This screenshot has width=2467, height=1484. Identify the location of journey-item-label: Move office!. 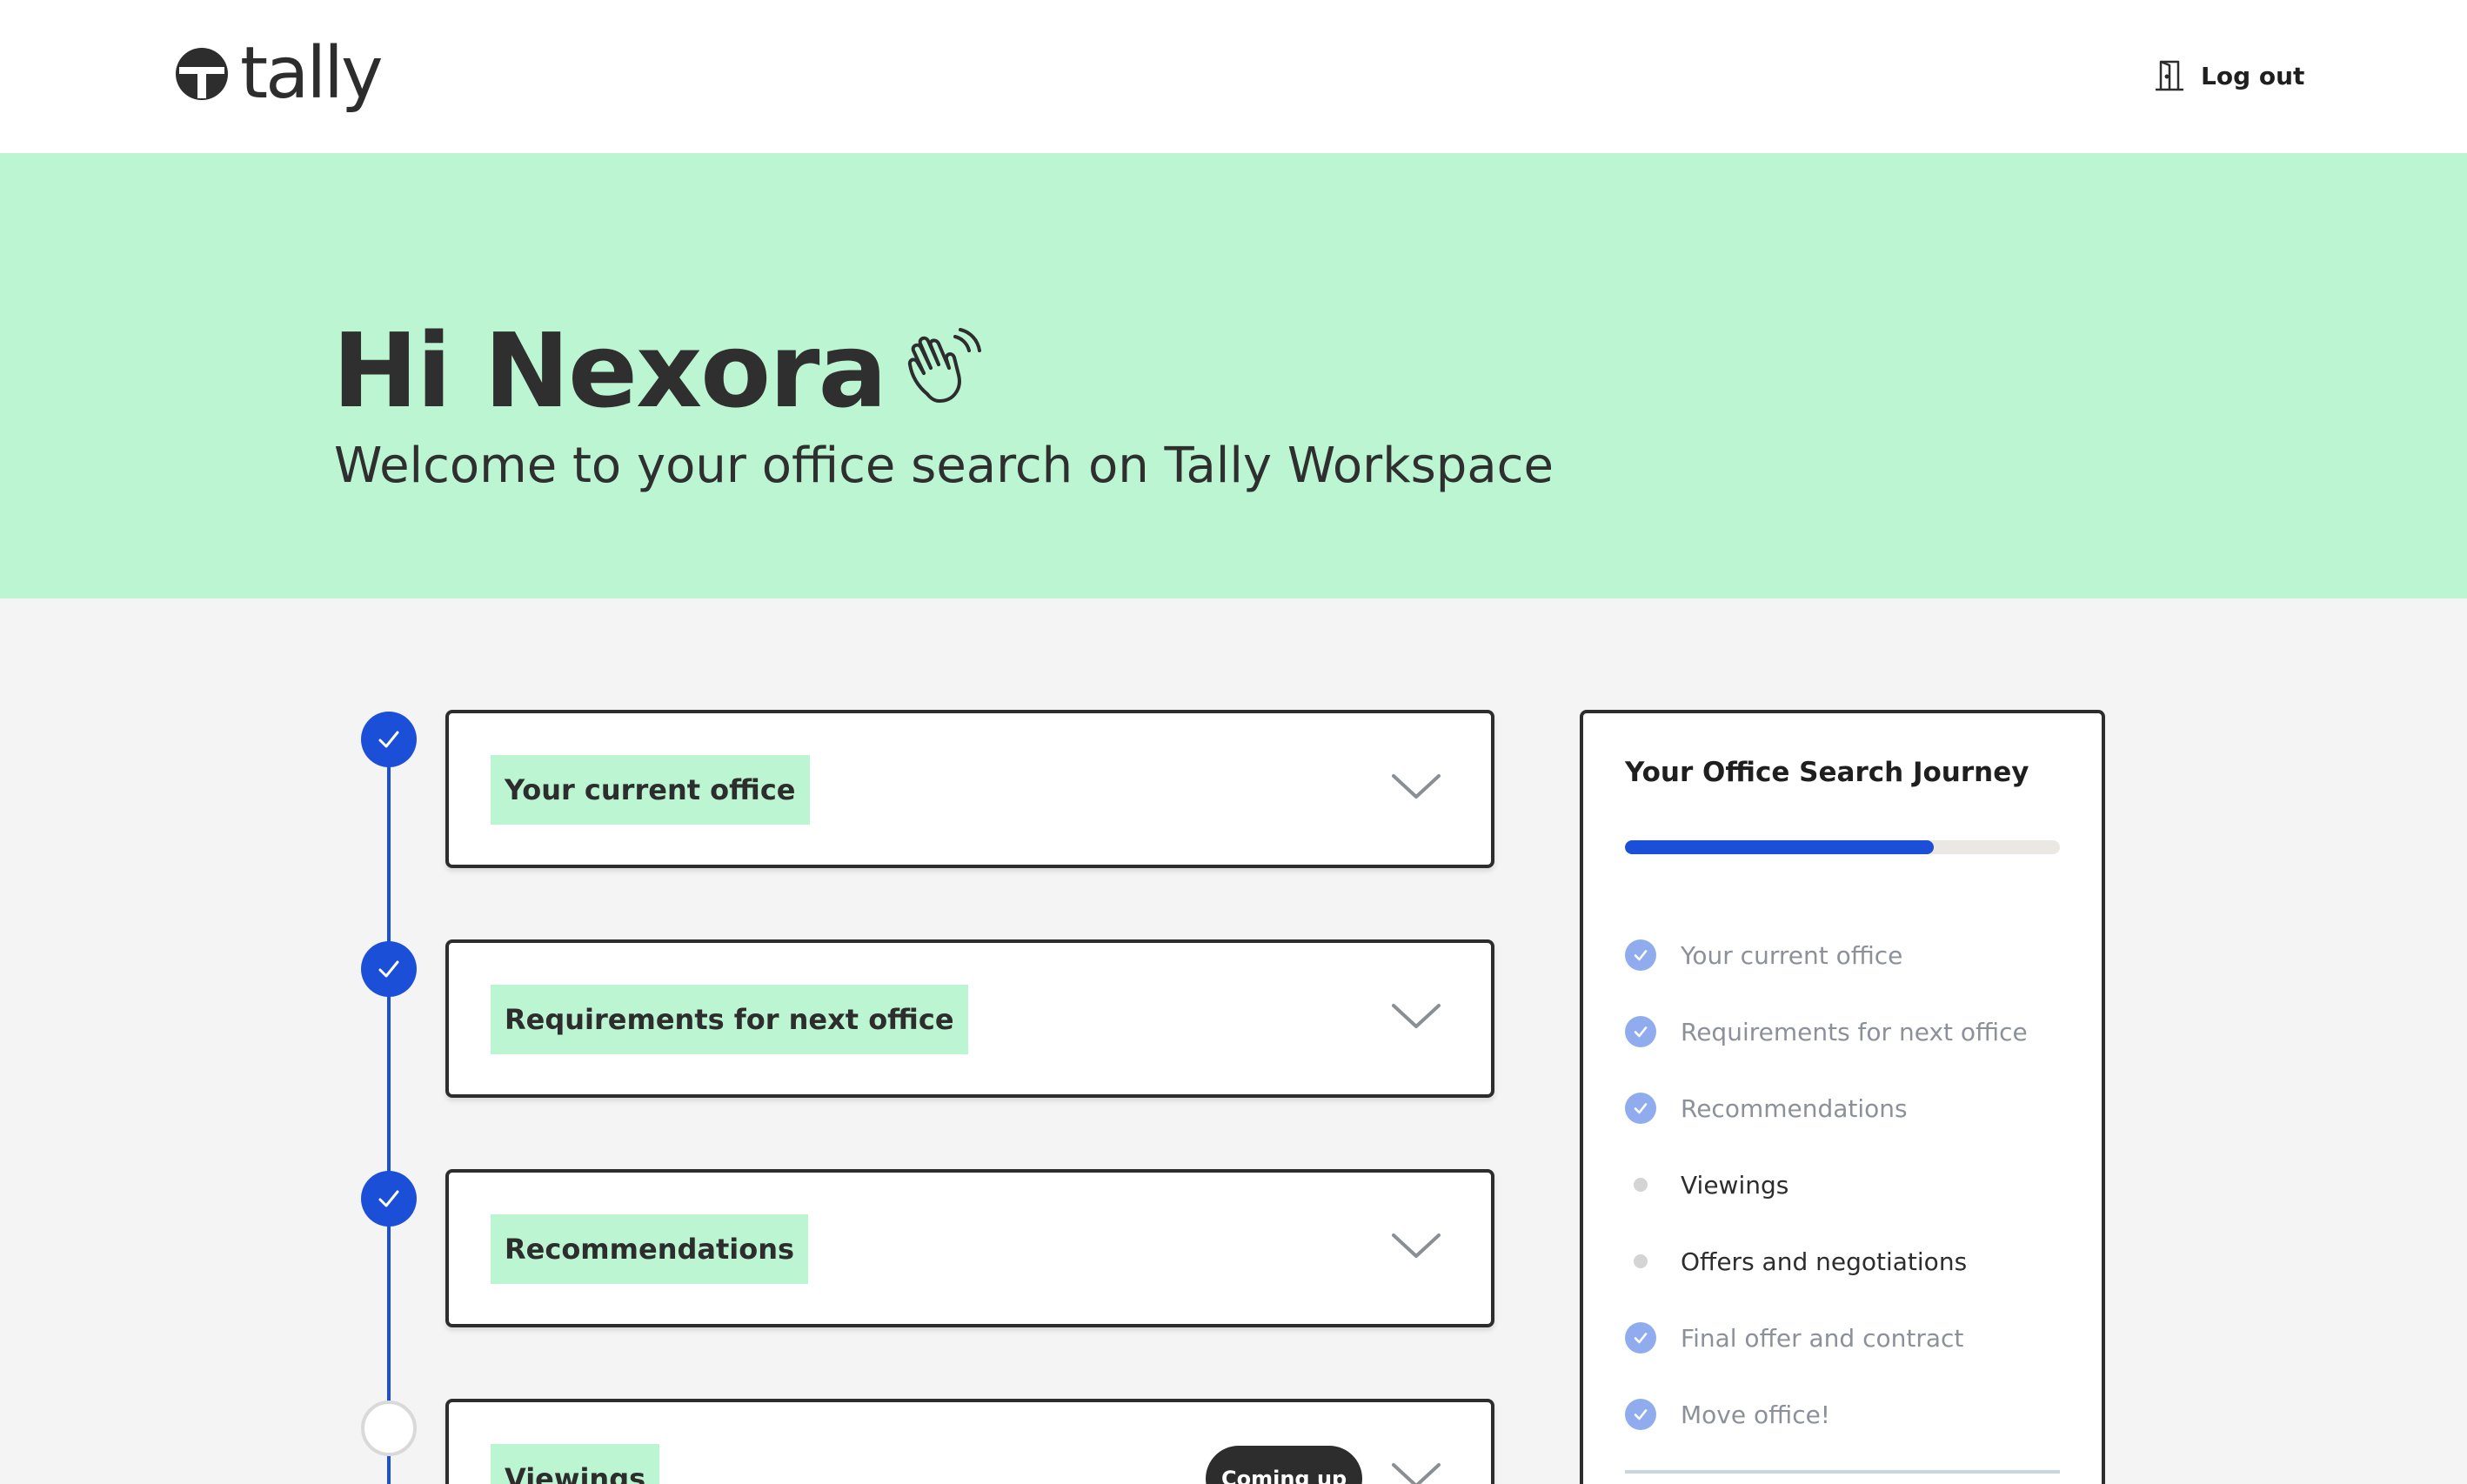
(1756, 1414).